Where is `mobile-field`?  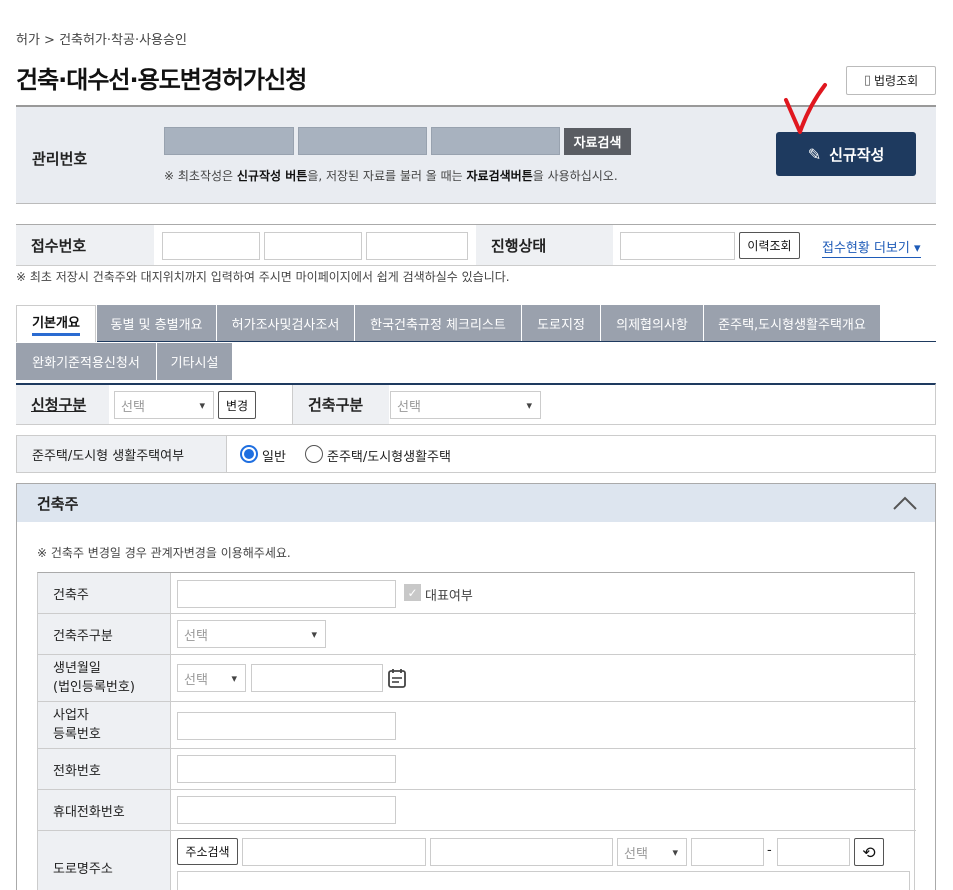 mobile-field is located at coordinates (286, 810).